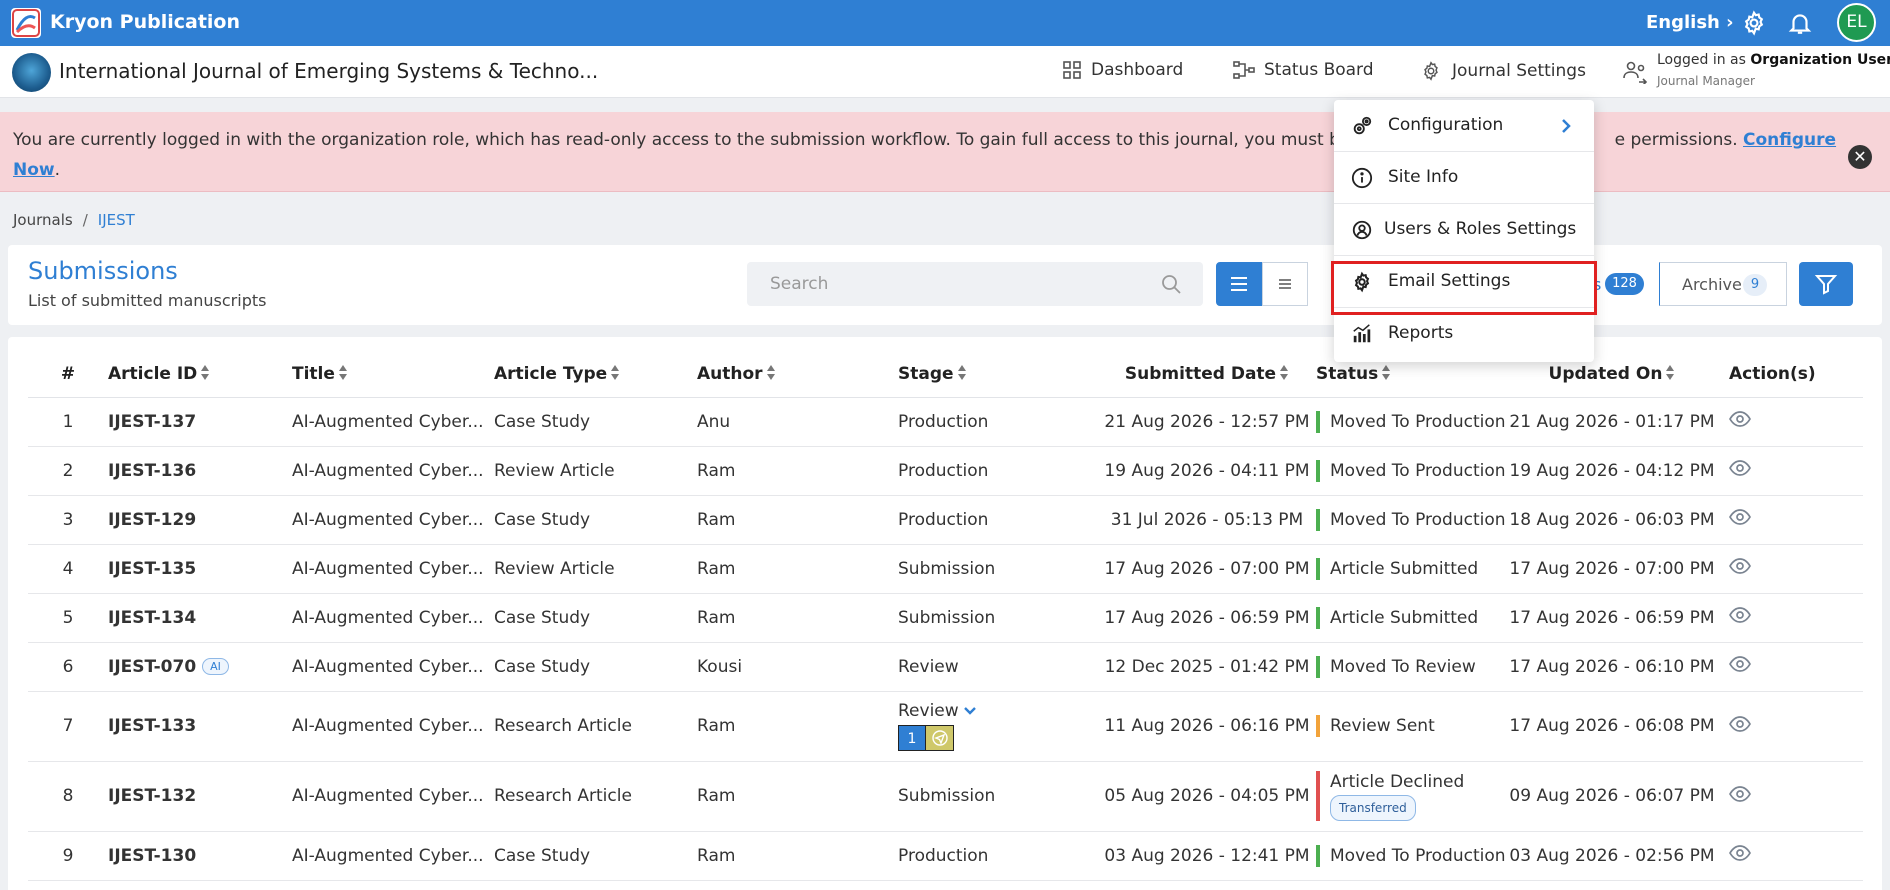  Describe the element at coordinates (970, 711) in the screenshot. I see `chevron-down-icon` at that location.